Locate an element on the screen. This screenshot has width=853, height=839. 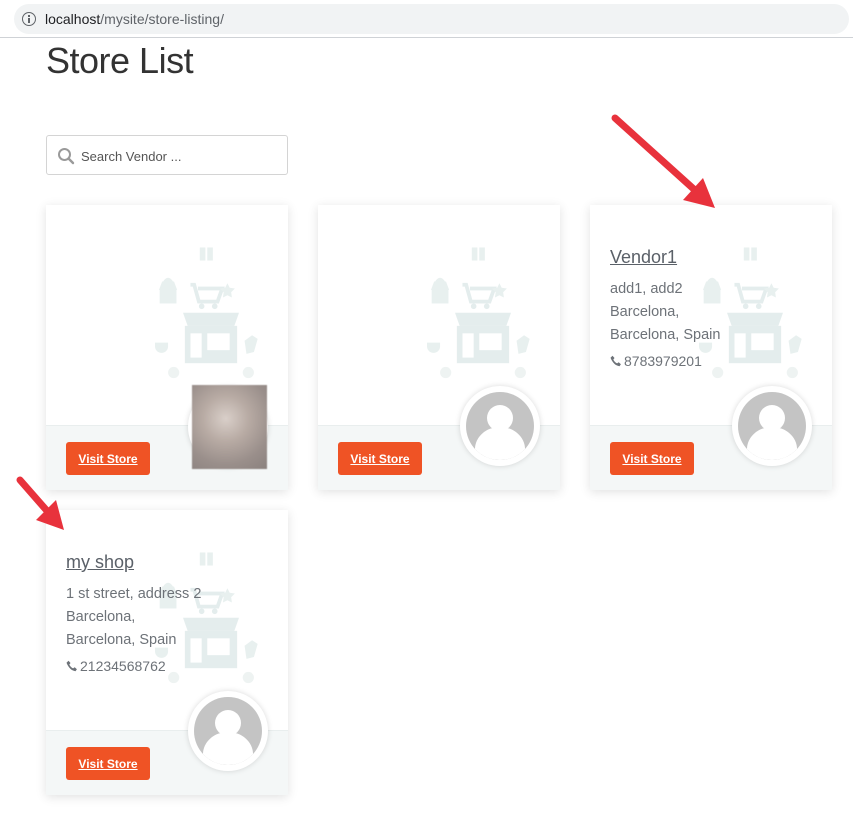
store-avatar-photo is located at coordinates (229, 427).